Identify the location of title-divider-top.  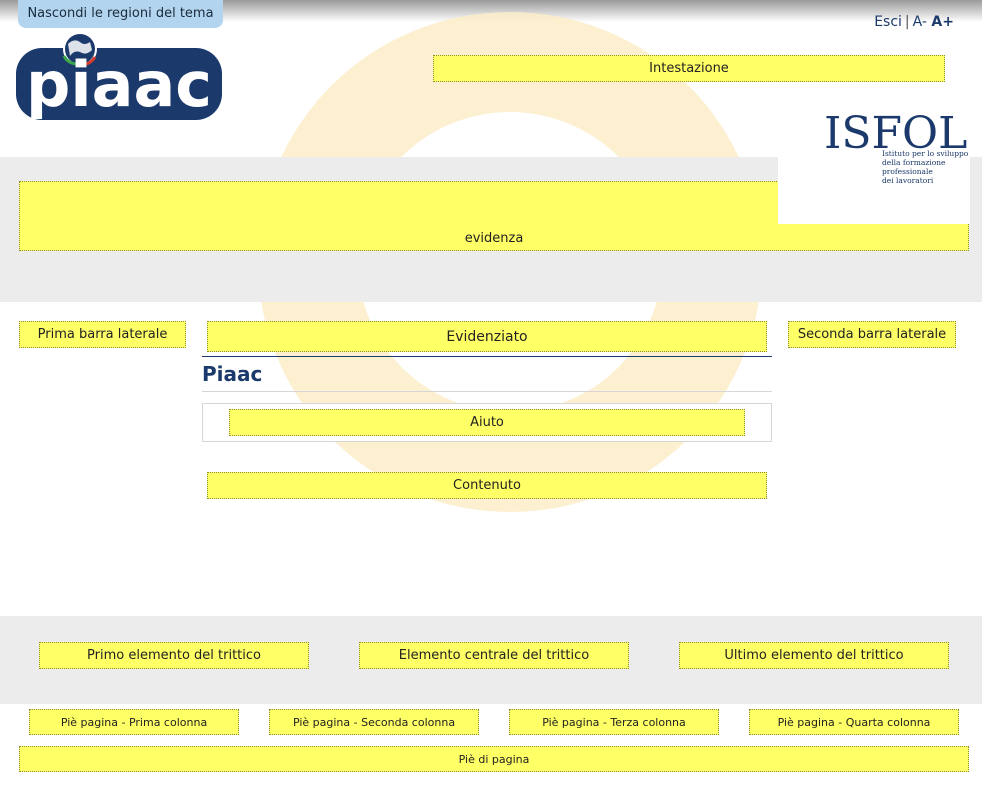
(487, 356).